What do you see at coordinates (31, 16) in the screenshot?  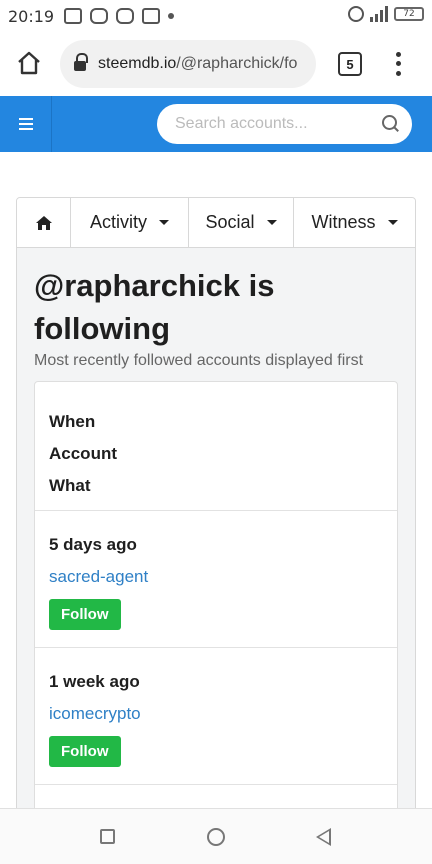 I see `status-time: 20:19` at bounding box center [31, 16].